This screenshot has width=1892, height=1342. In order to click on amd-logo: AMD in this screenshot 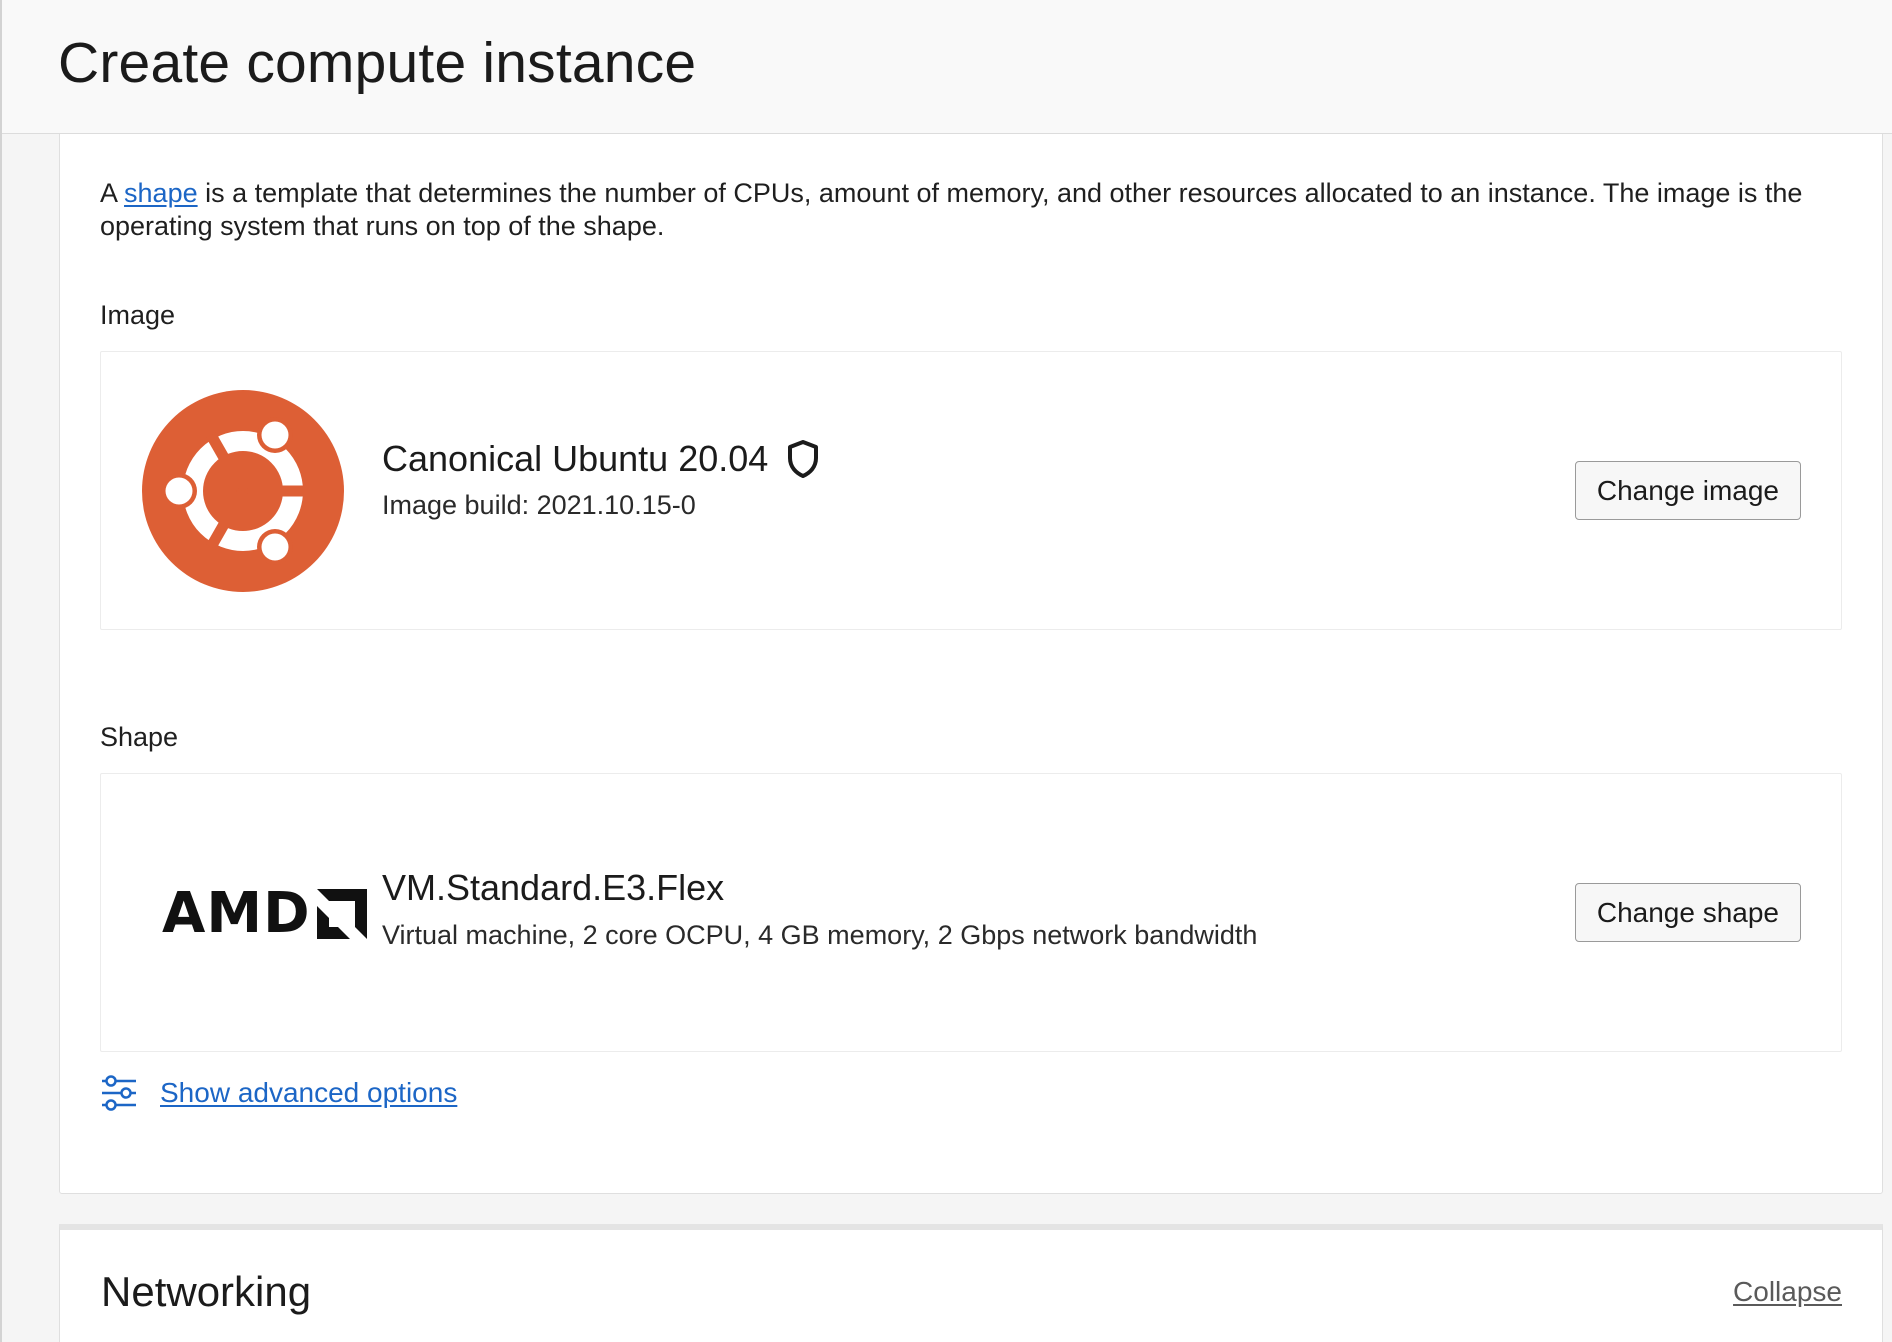, I will do `click(264, 914)`.